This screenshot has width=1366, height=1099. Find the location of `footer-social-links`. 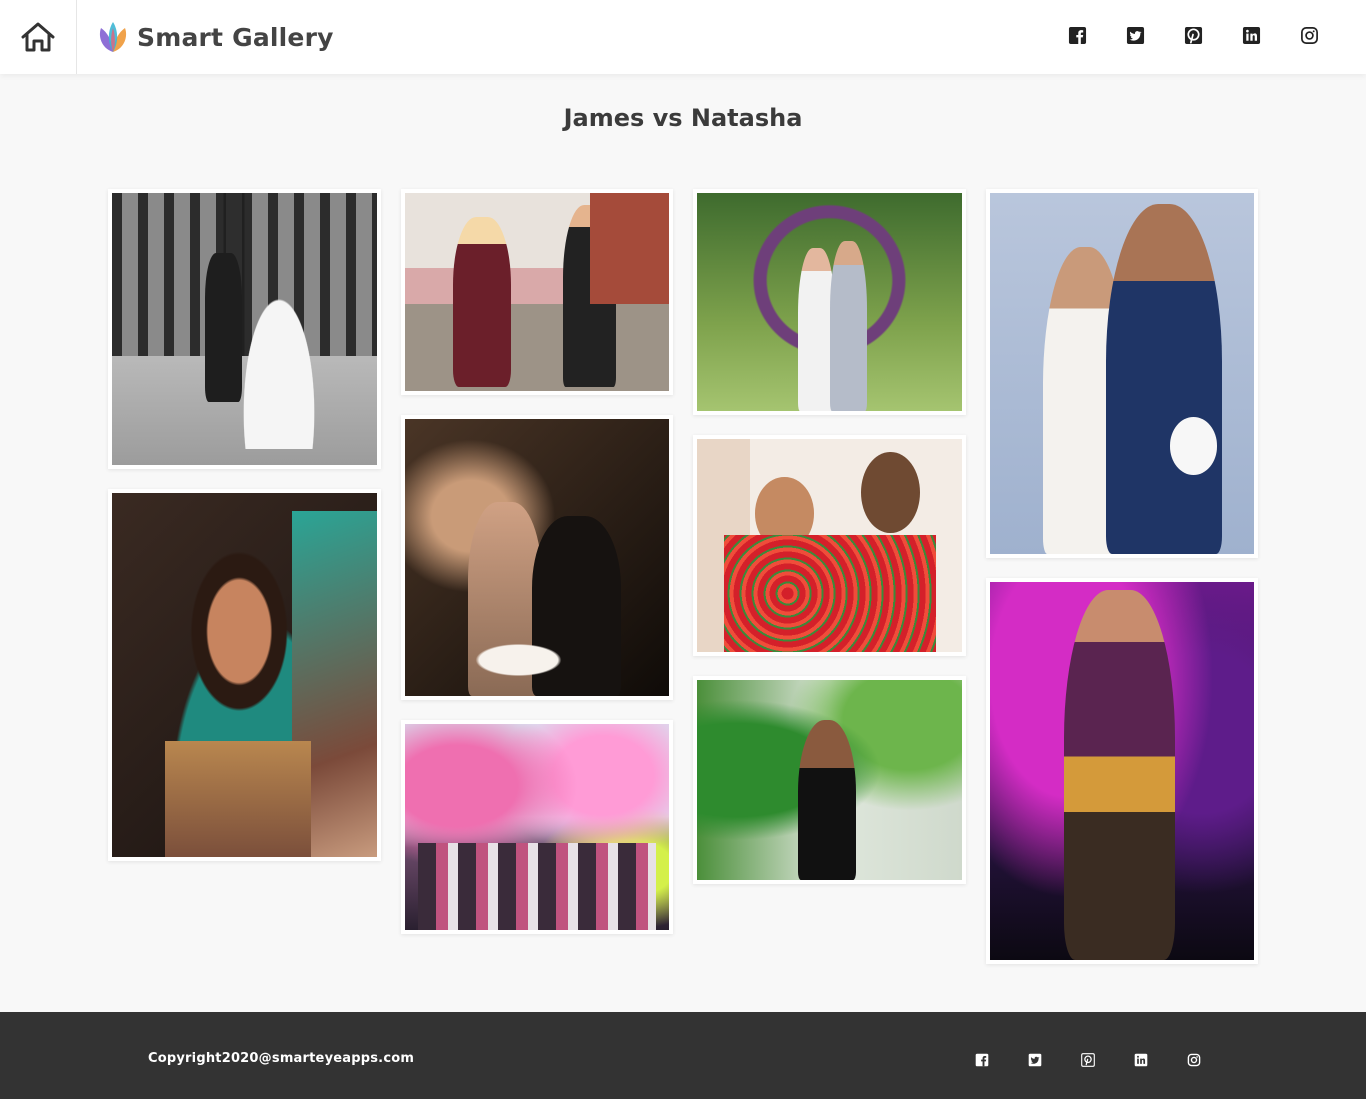

footer-social-links is located at coordinates (1087, 1059).